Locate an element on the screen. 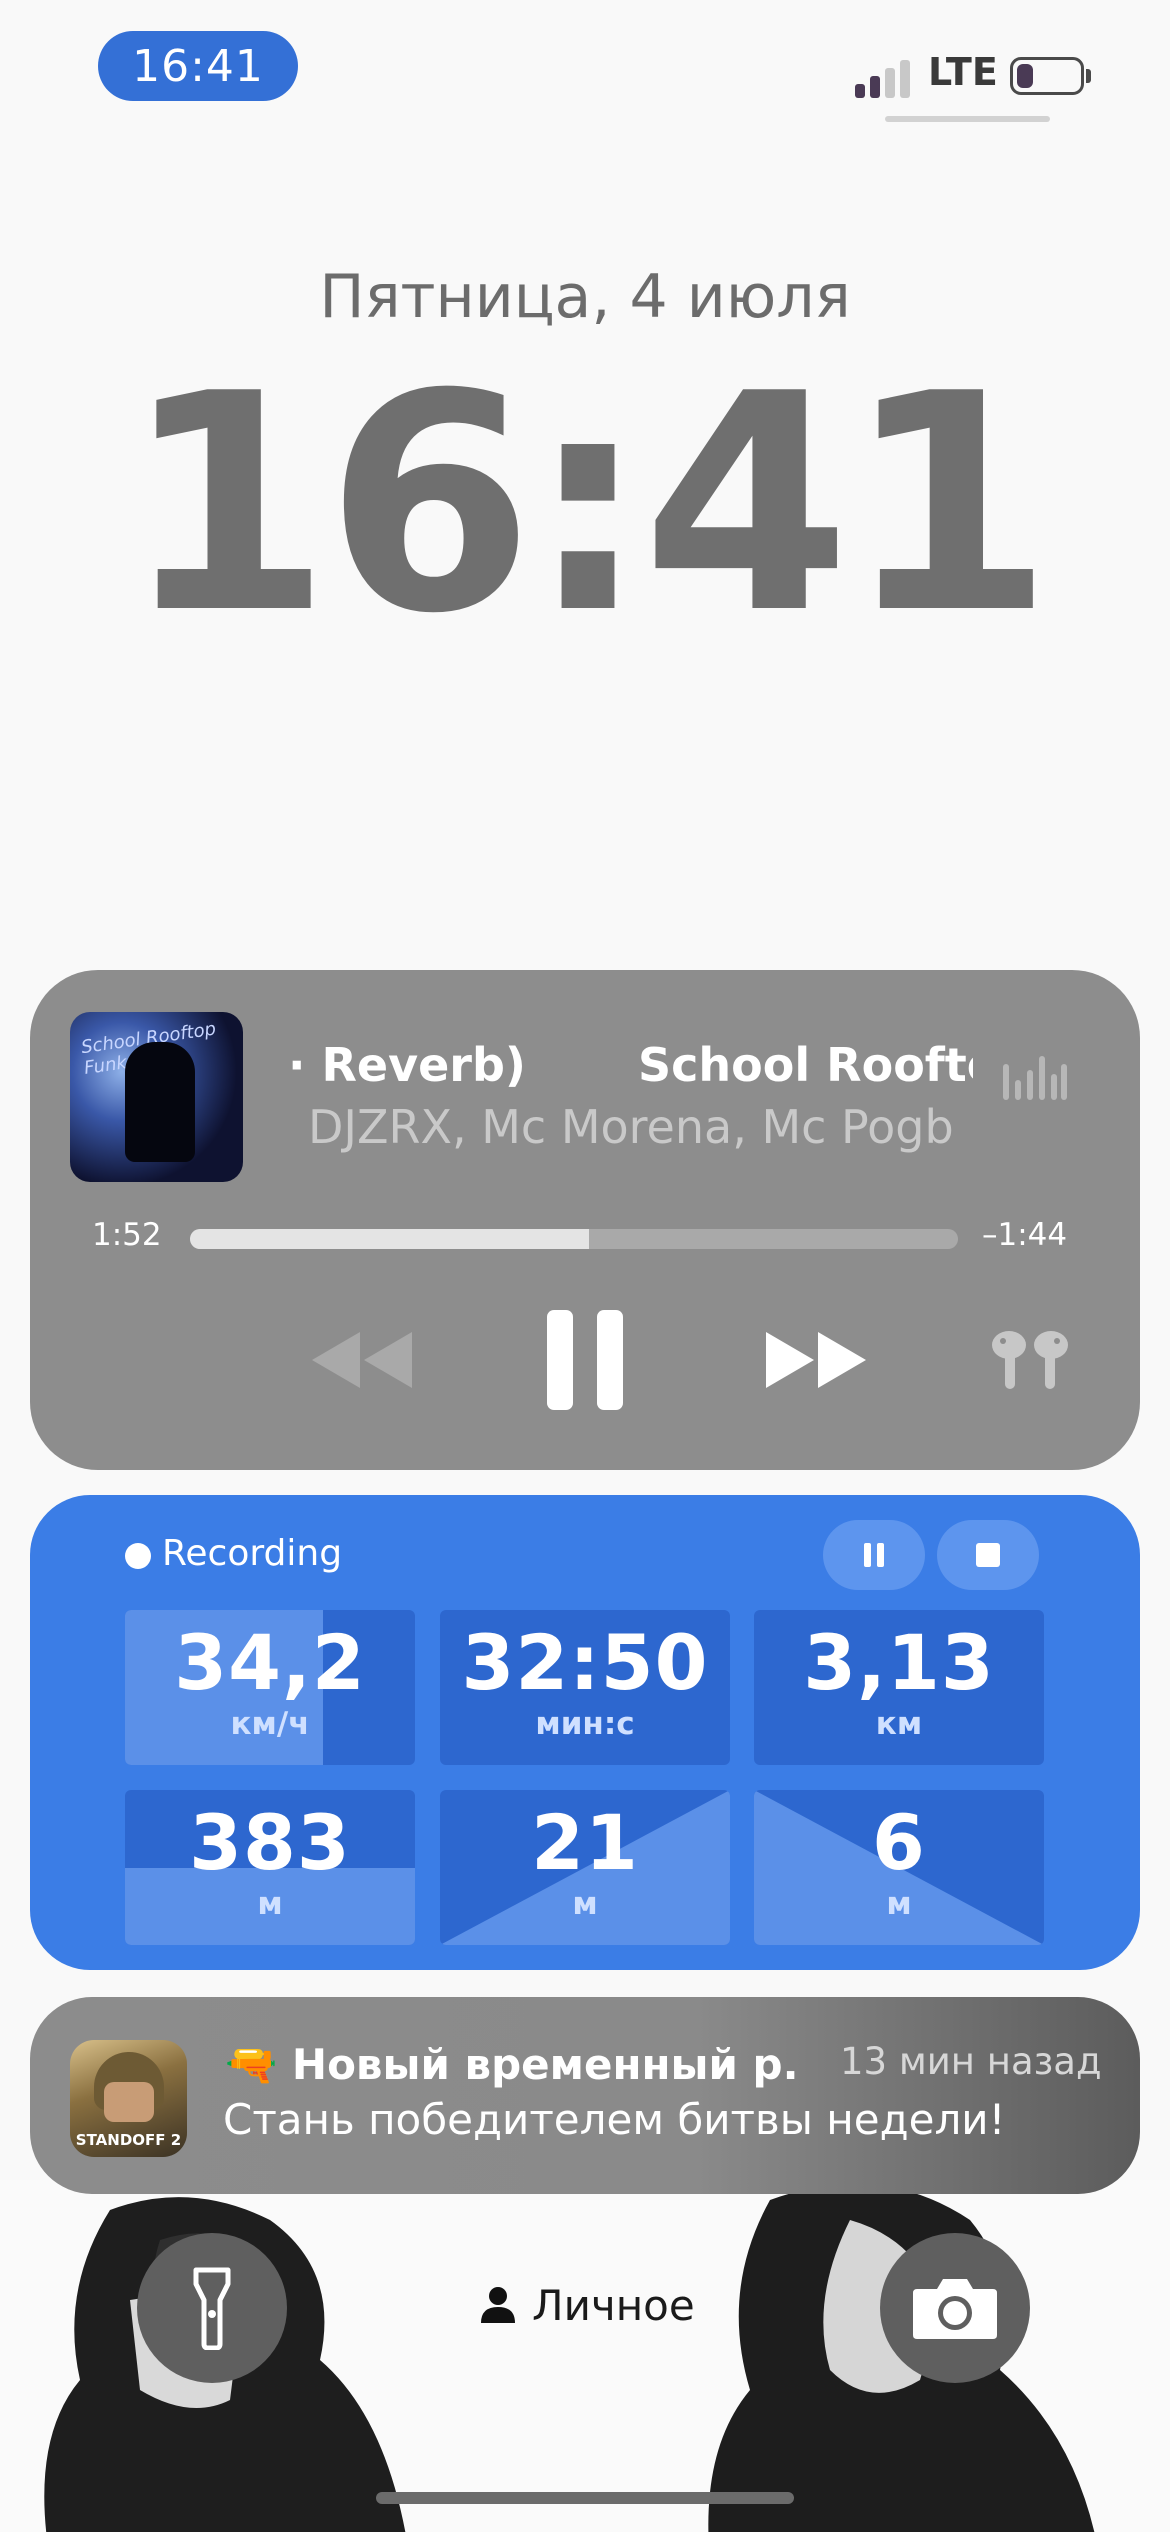 The width and height of the screenshot is (1170, 2532). lock-clock: 16:41 is located at coordinates (585, 505).